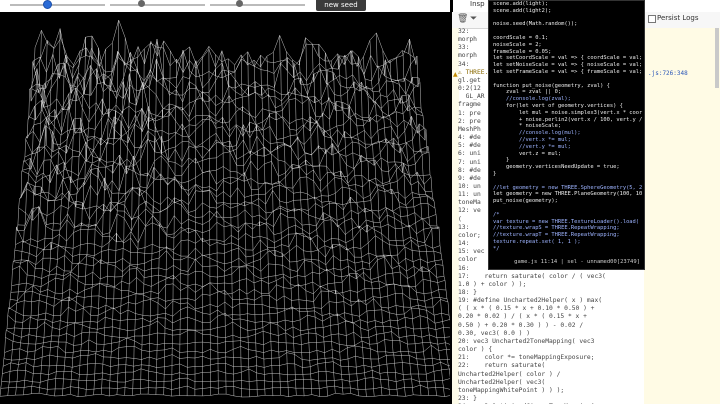 The width and height of the screenshot is (720, 404). What do you see at coordinates (475, 350) in the screenshot?
I see `console-line: color ) {` at bounding box center [475, 350].